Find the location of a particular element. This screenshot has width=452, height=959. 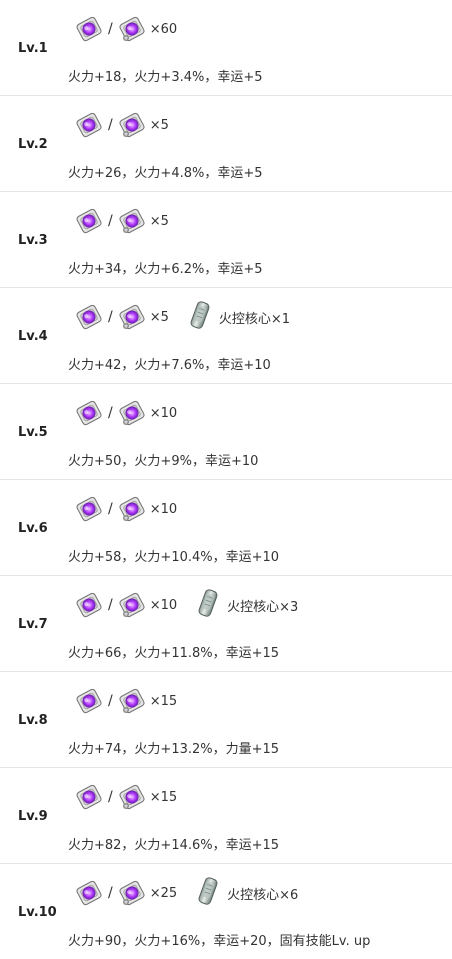

level-stats: 火力+66，火力+11.8%，幸运+15 is located at coordinates (174, 653).